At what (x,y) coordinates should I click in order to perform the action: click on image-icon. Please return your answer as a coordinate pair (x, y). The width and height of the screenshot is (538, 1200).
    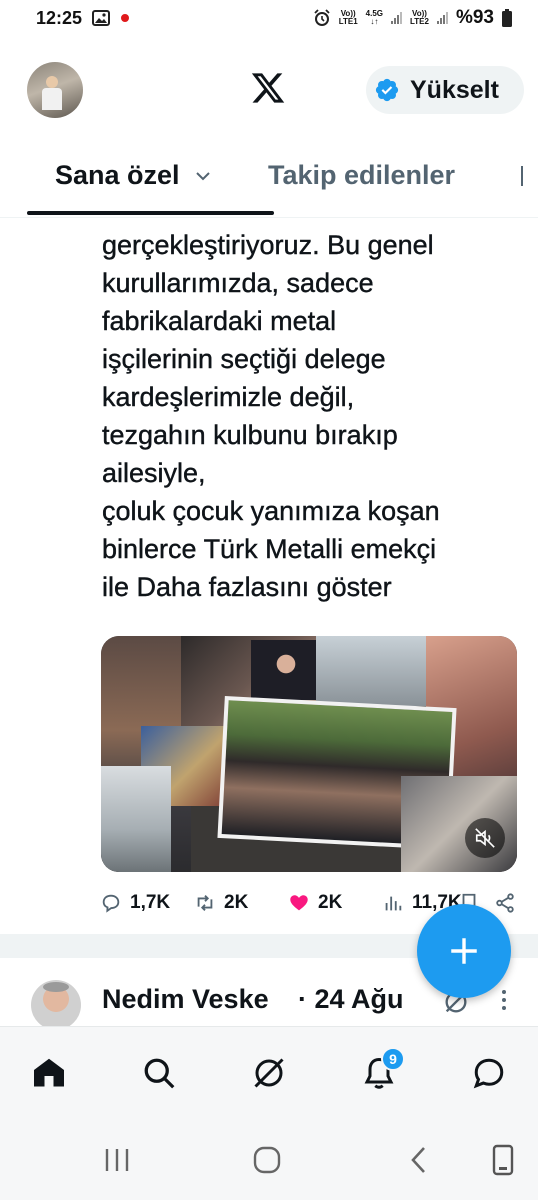
    Looking at the image, I should click on (101, 18).